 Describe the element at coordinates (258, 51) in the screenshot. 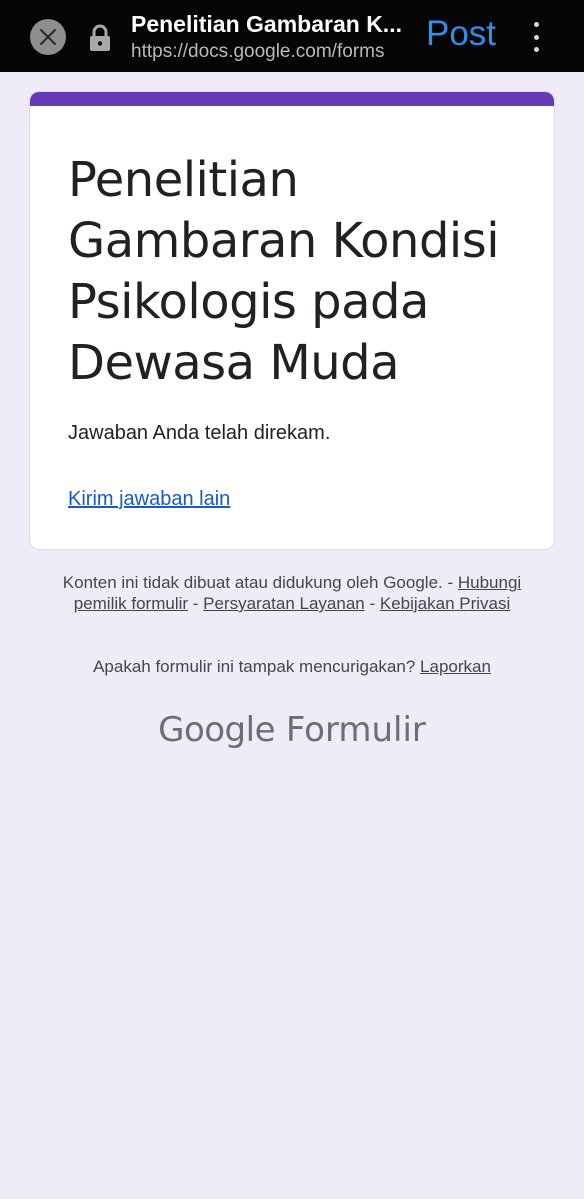

I see `page-url: https://docs.google.com/forms` at that location.